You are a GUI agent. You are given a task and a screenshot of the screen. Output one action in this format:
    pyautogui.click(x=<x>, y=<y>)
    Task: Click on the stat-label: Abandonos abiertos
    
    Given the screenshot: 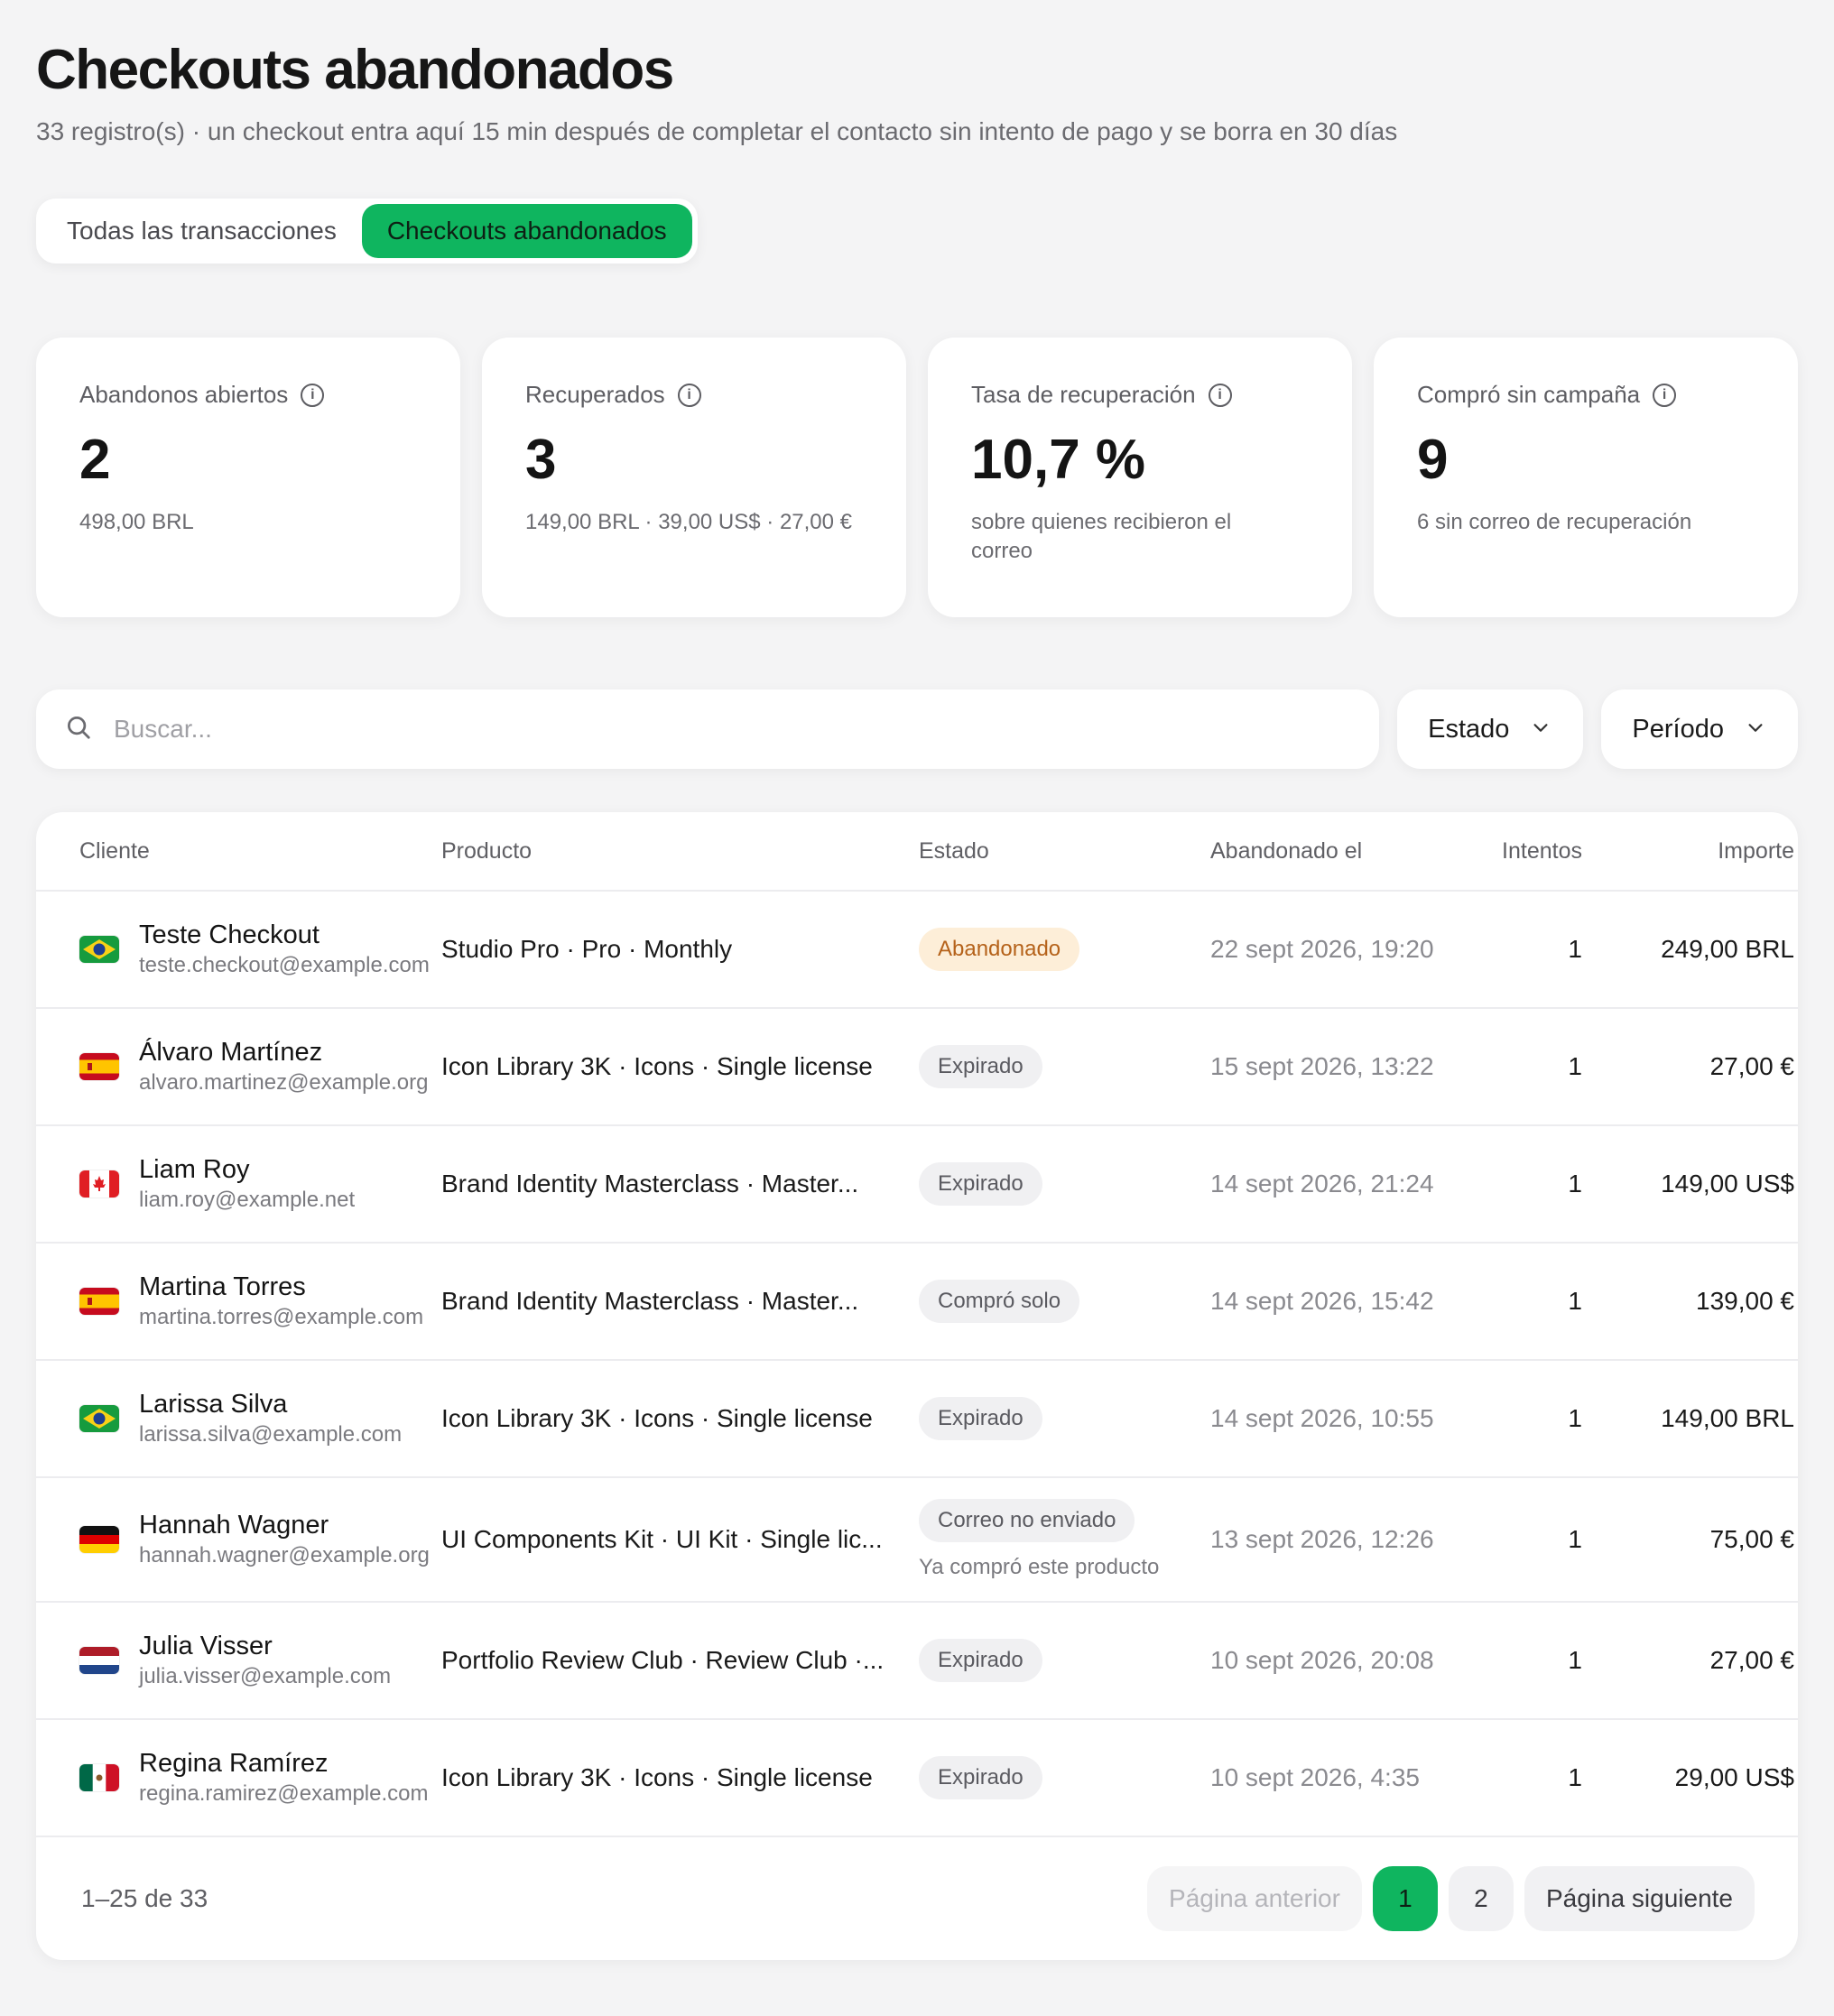 What is the action you would take?
    pyautogui.click(x=184, y=394)
    